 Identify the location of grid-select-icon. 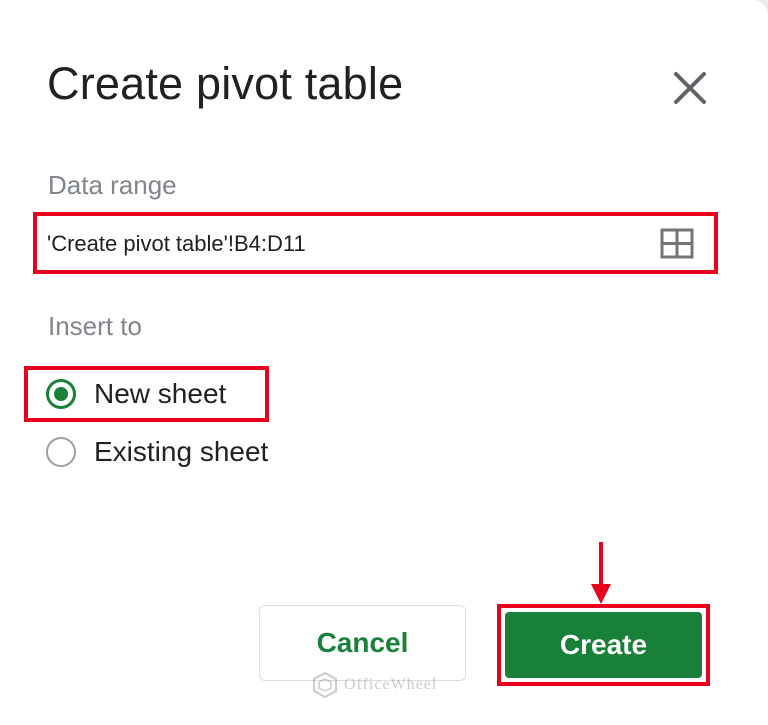
(677, 243).